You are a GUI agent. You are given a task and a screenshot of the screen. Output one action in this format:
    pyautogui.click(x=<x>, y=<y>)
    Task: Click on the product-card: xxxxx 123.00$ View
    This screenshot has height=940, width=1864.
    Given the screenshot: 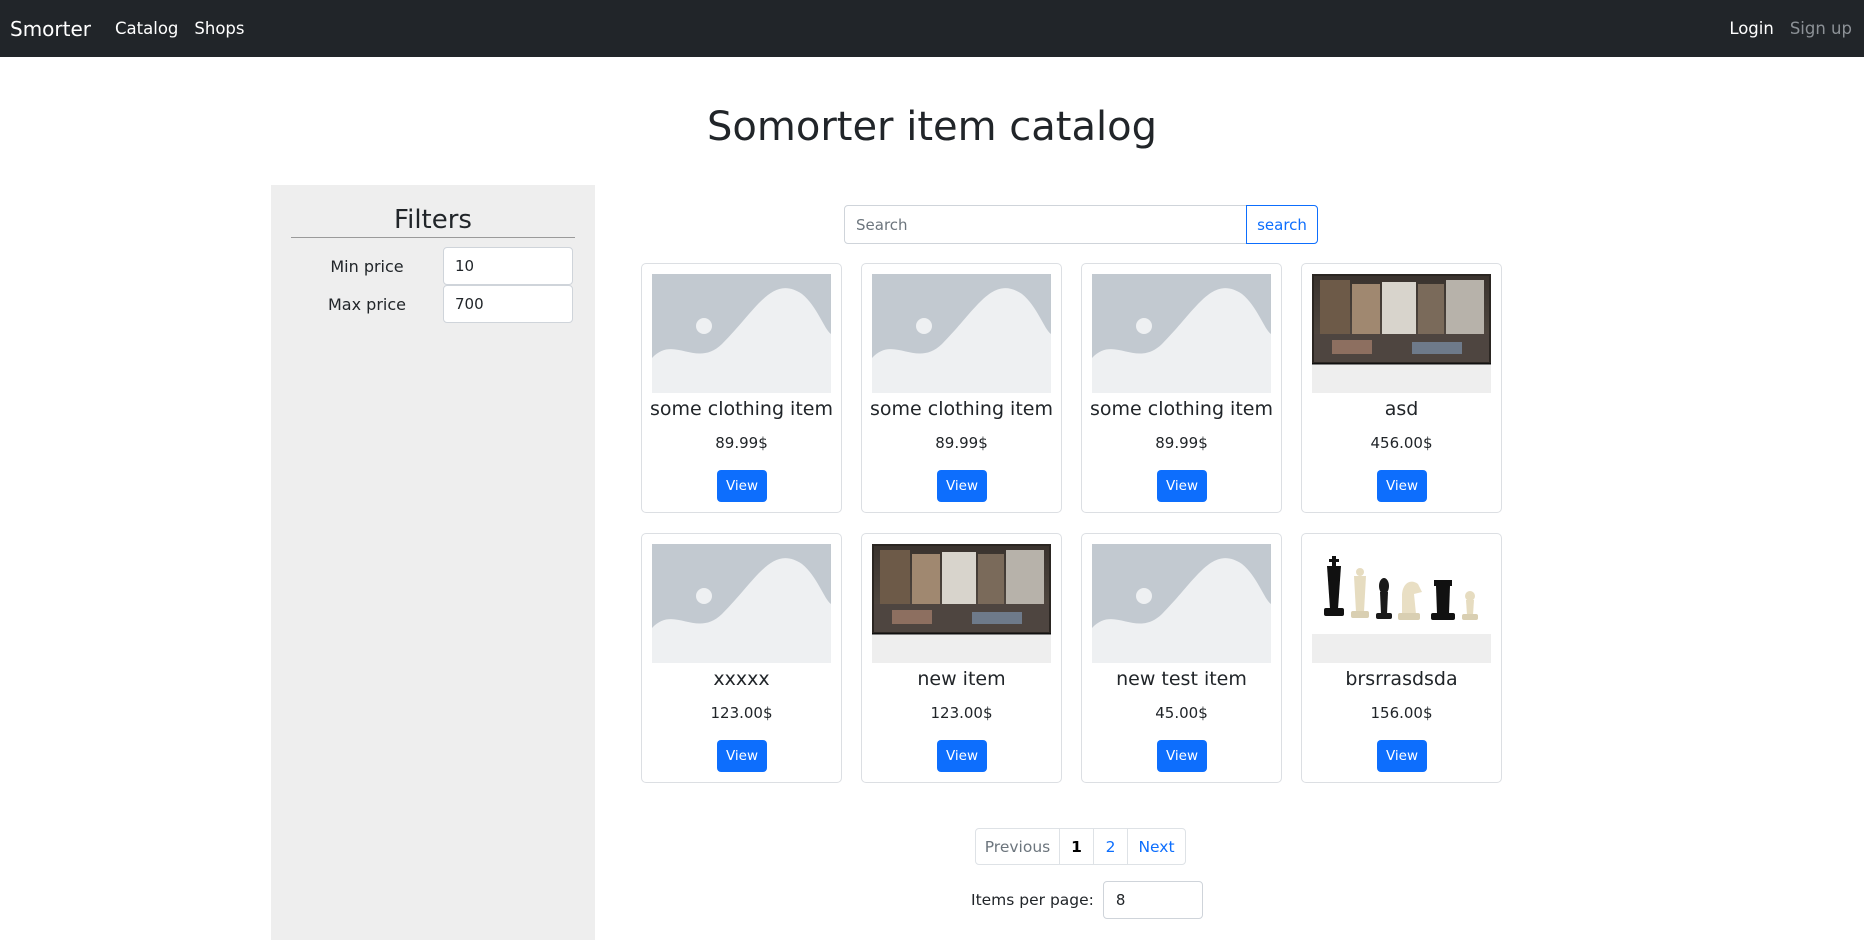 What is the action you would take?
    pyautogui.click(x=741, y=658)
    